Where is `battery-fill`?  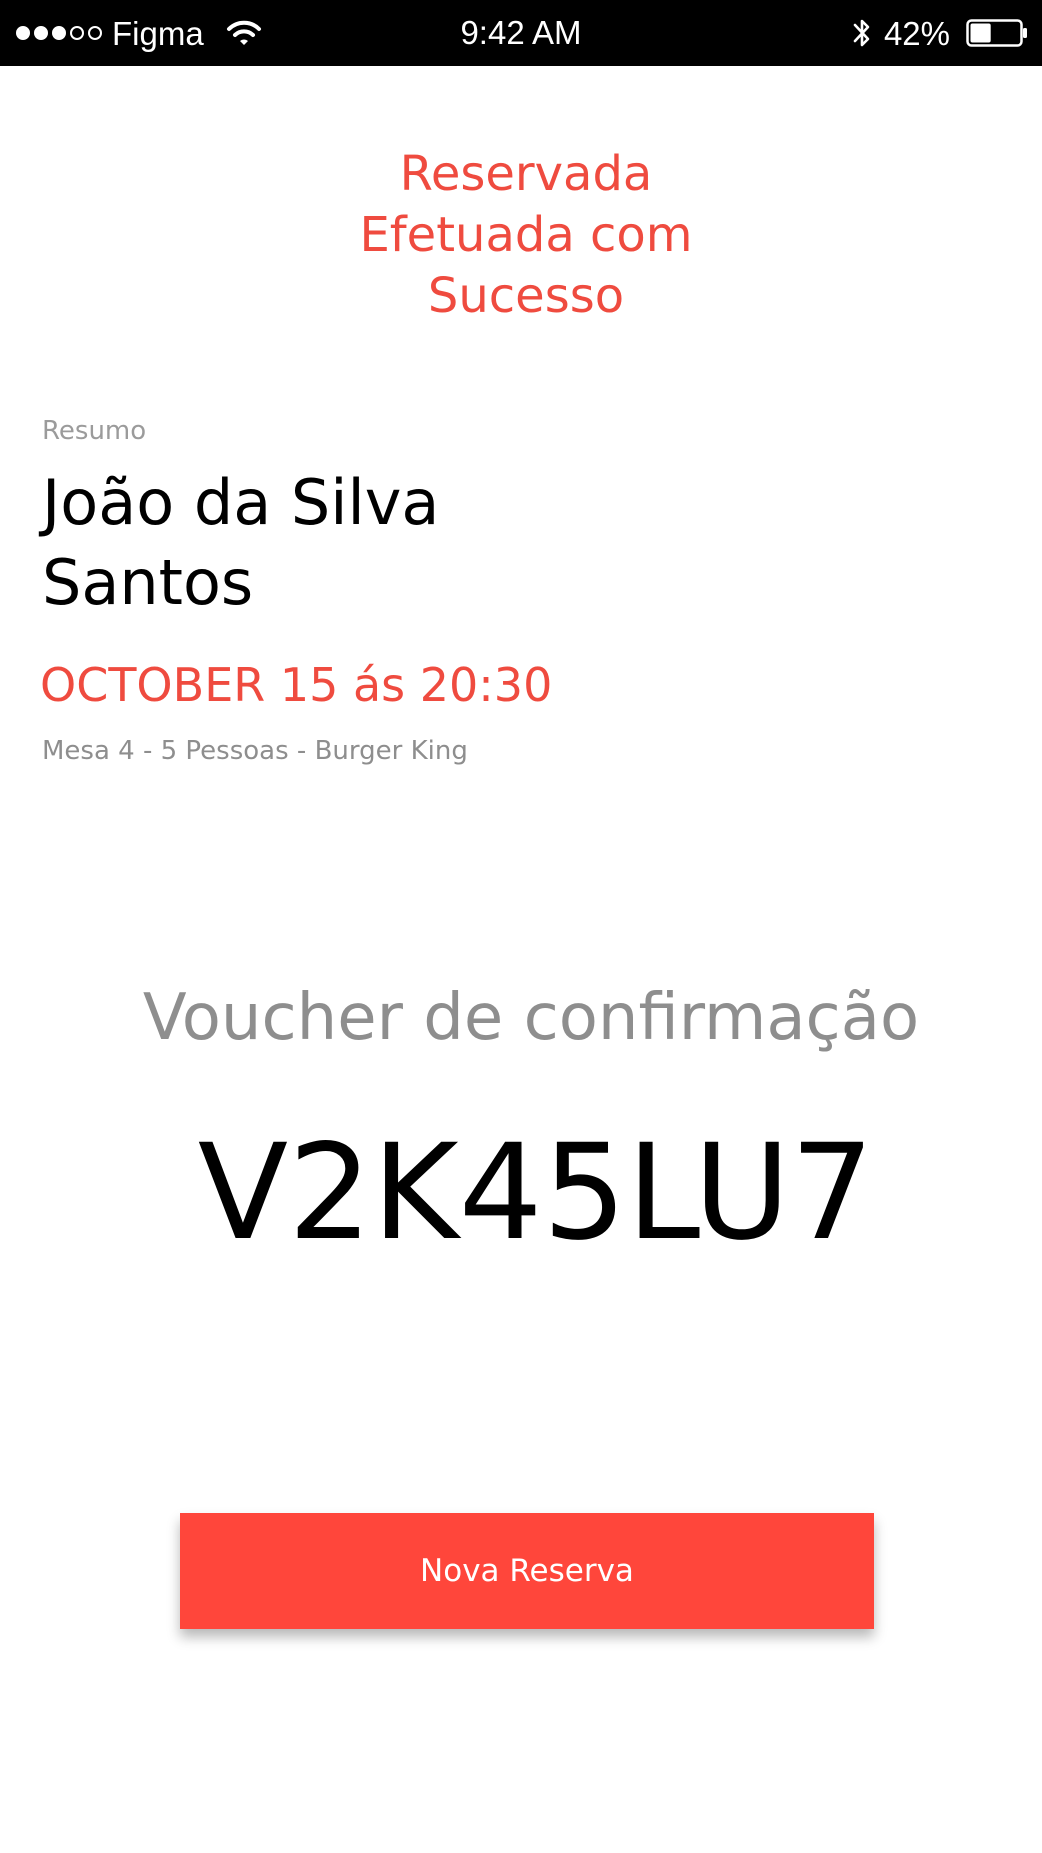
battery-fill is located at coordinates (980, 33).